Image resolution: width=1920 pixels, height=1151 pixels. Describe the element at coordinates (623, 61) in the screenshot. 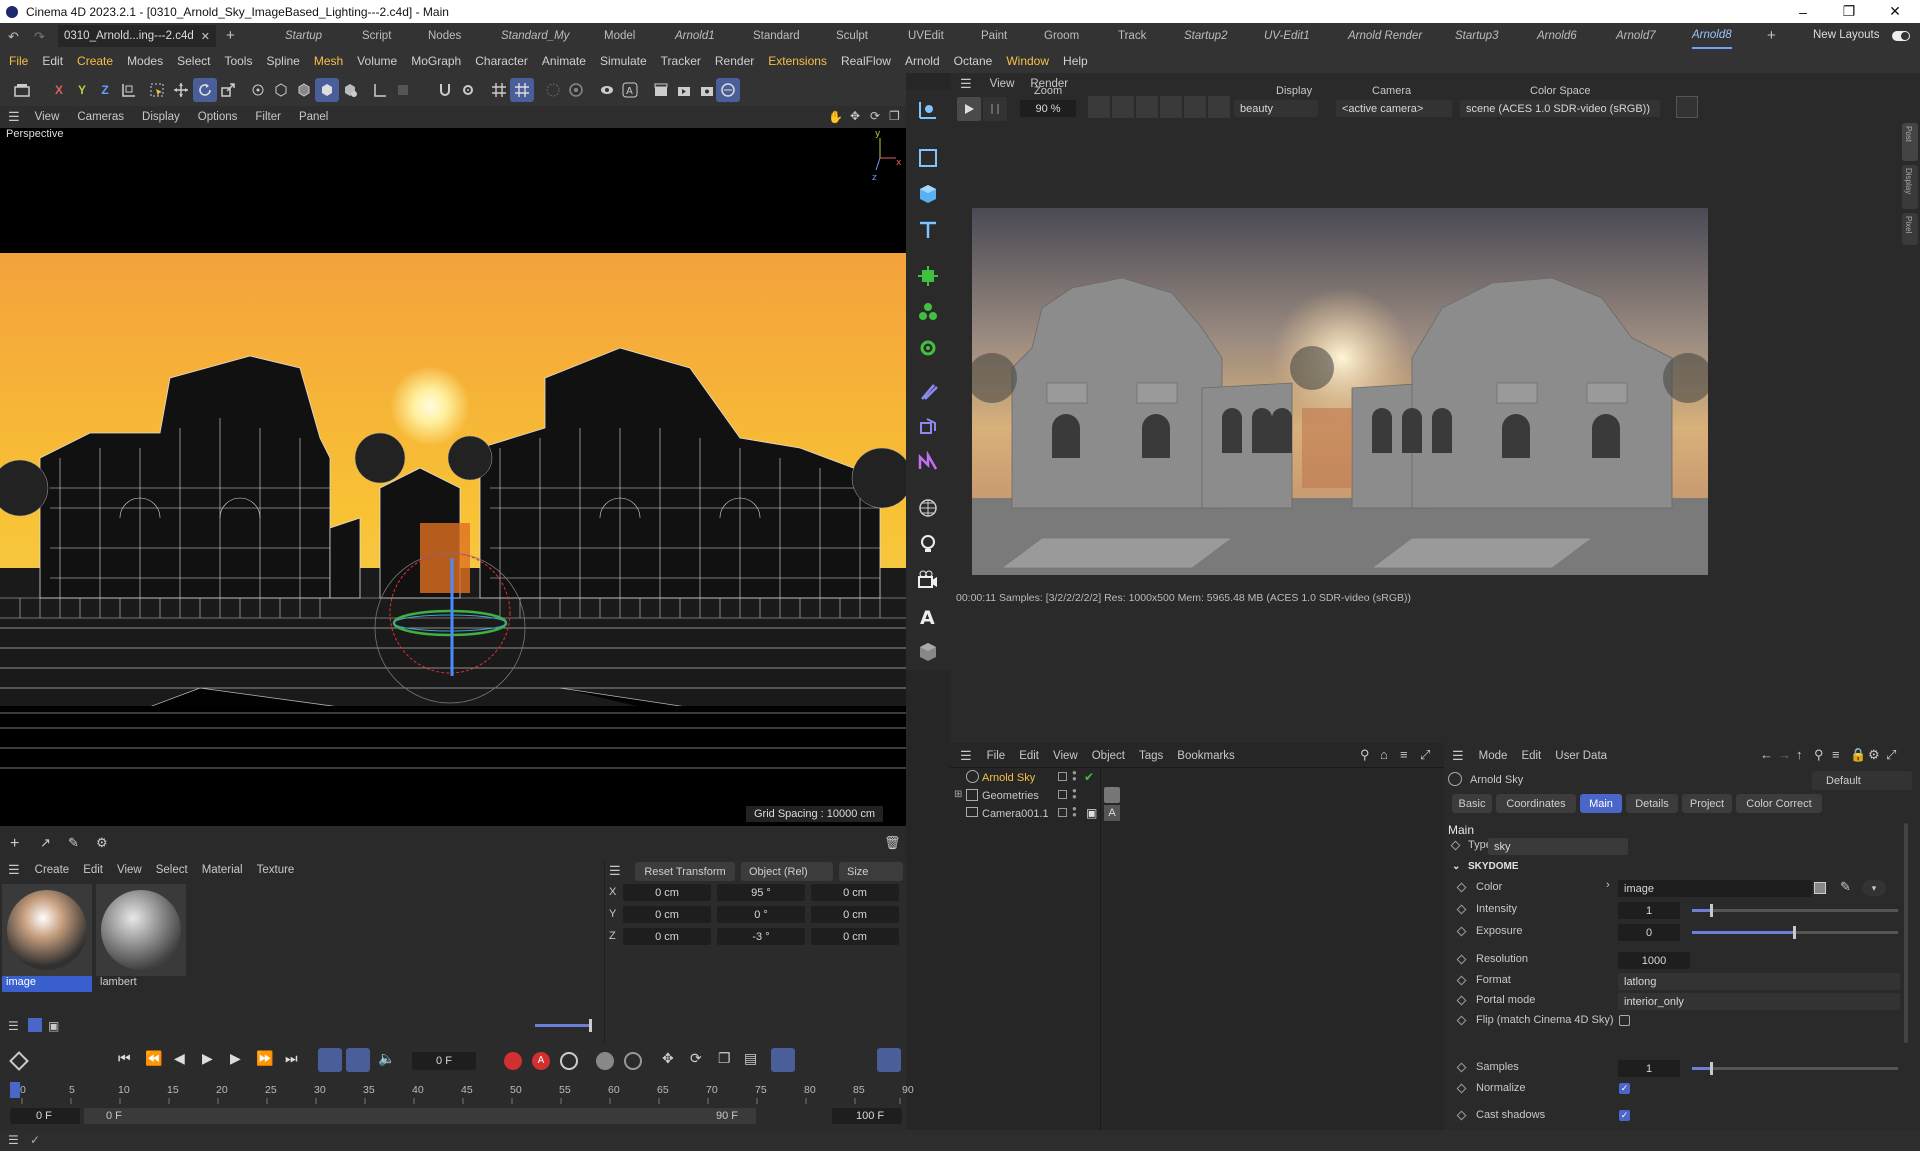

I see `menu-simulate: Simulate` at that location.